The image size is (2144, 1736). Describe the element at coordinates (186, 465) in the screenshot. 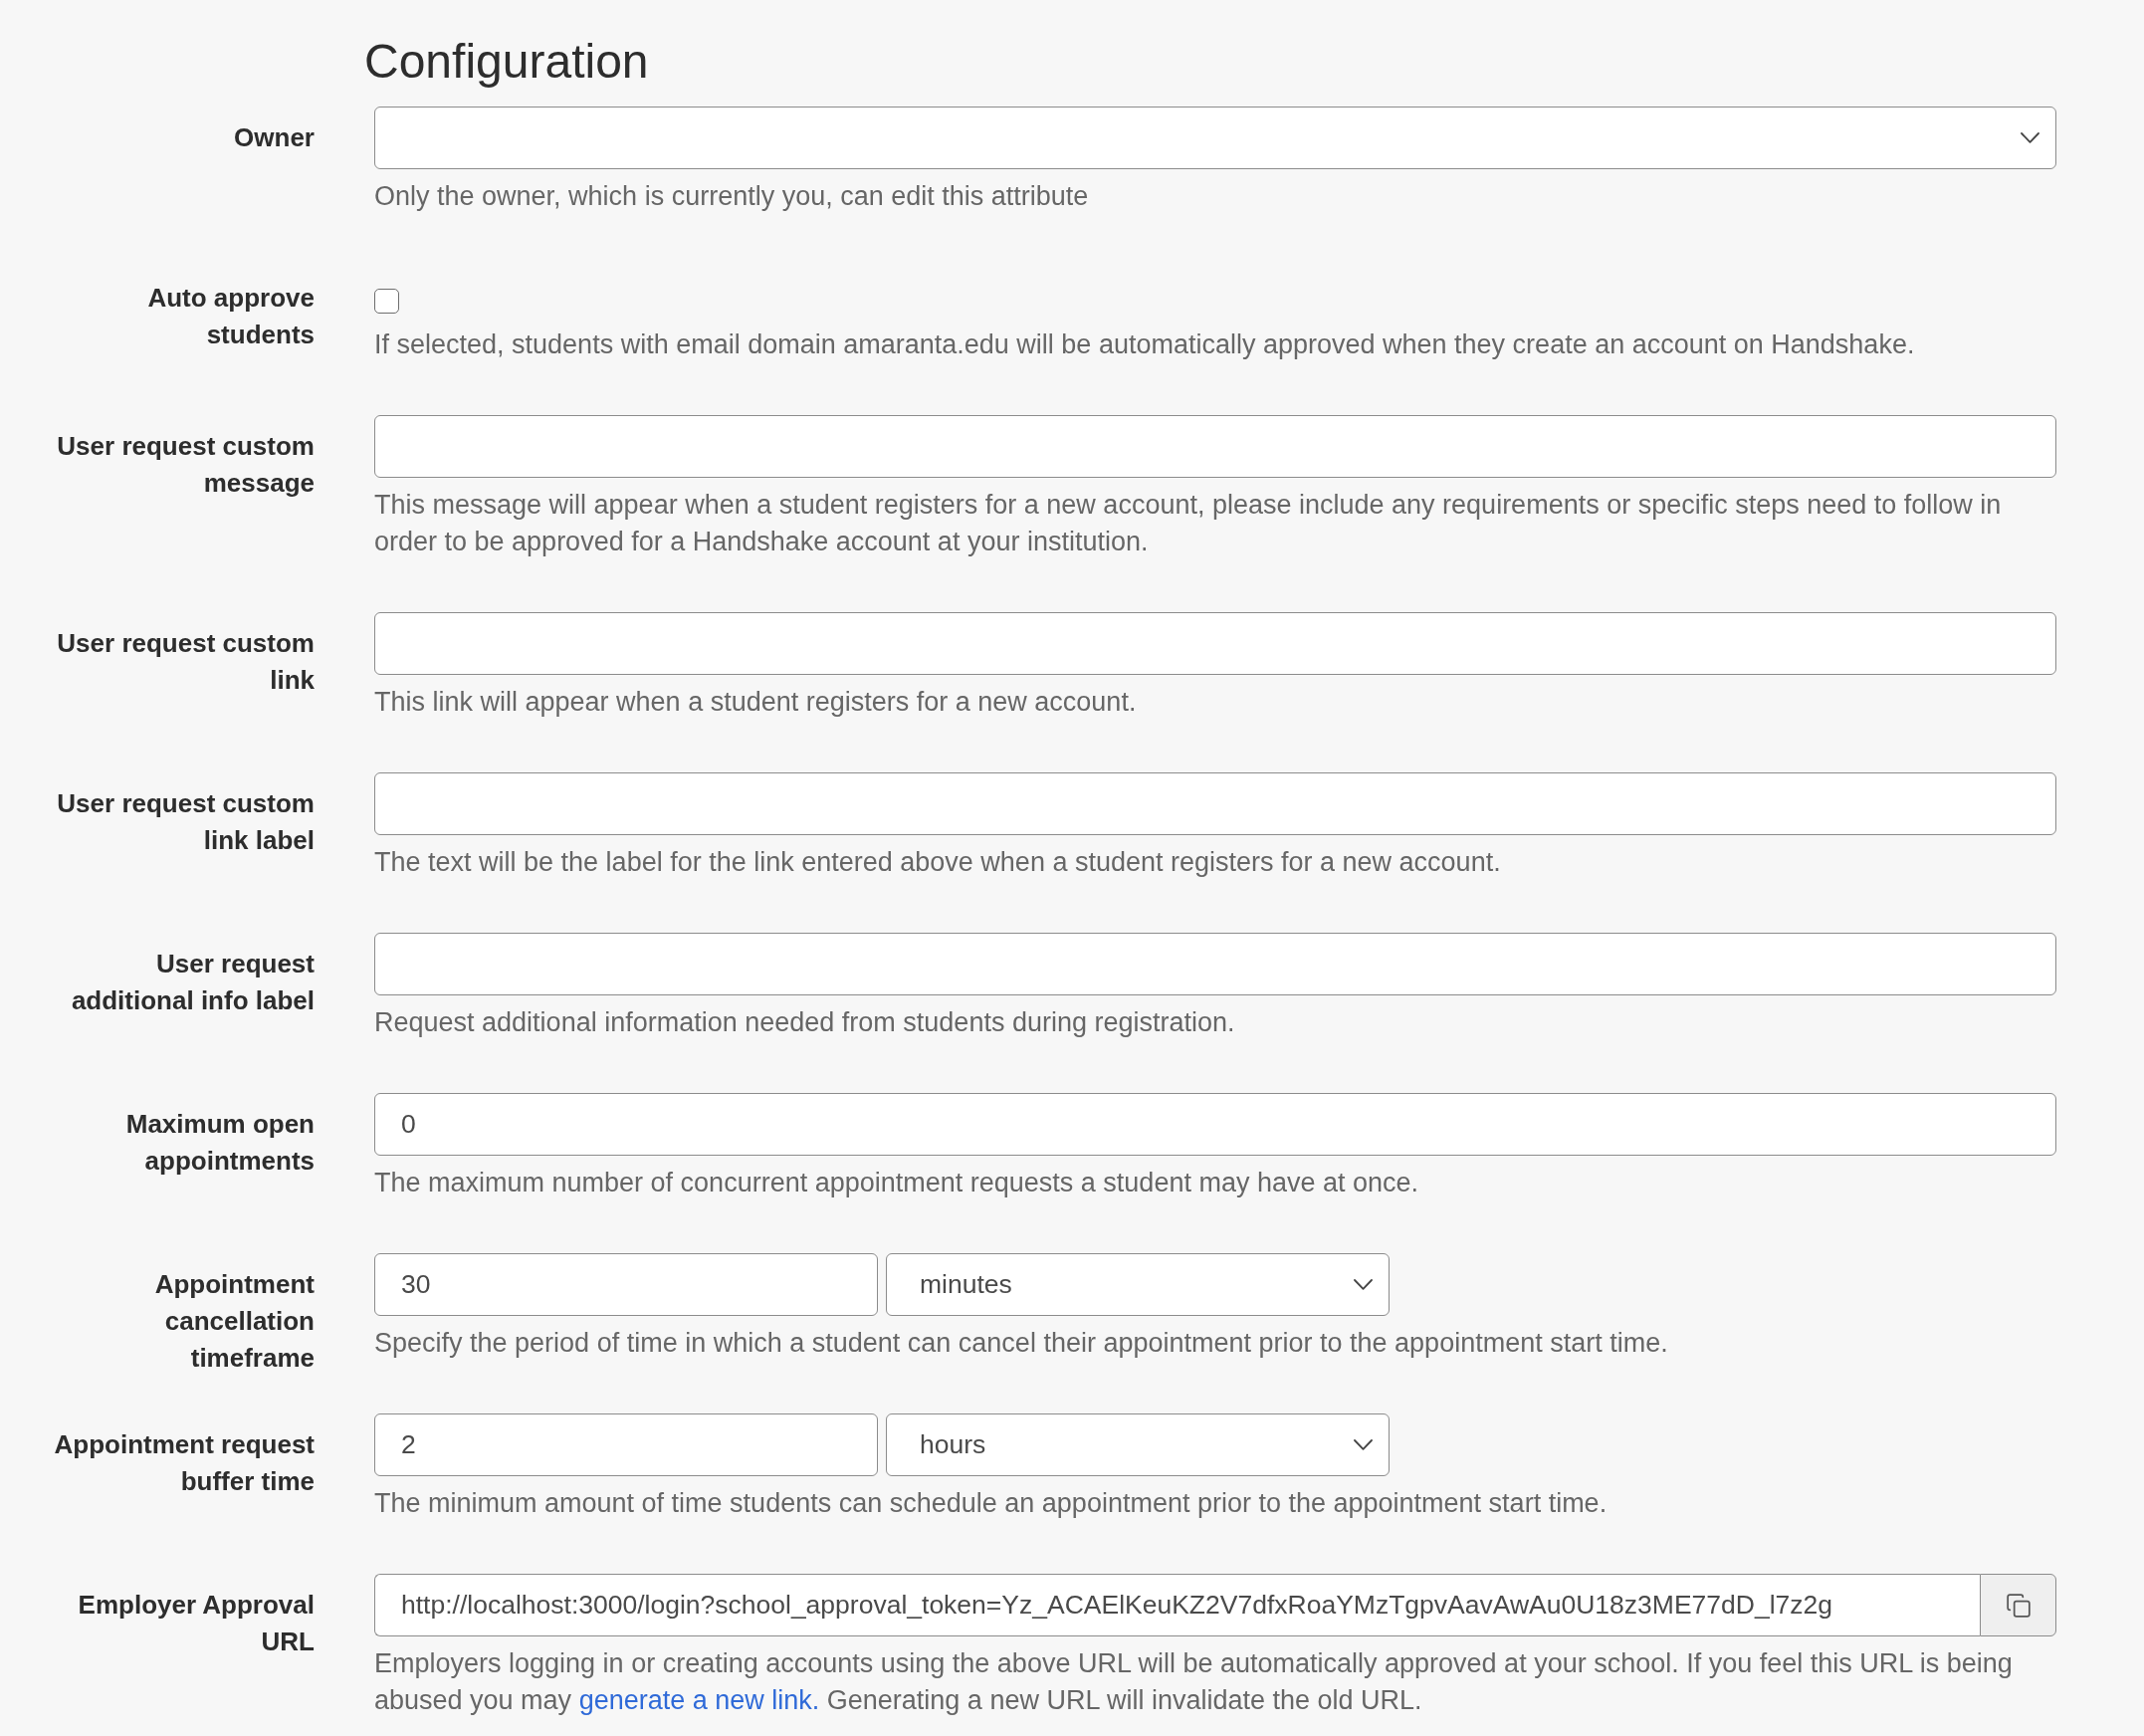

I see `field-label: User request custom message` at that location.